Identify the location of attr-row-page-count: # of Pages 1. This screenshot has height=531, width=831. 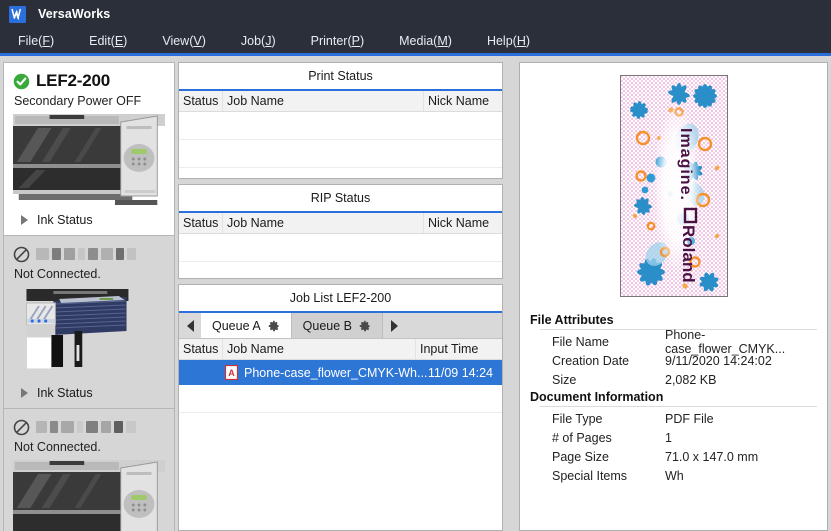
(673, 437).